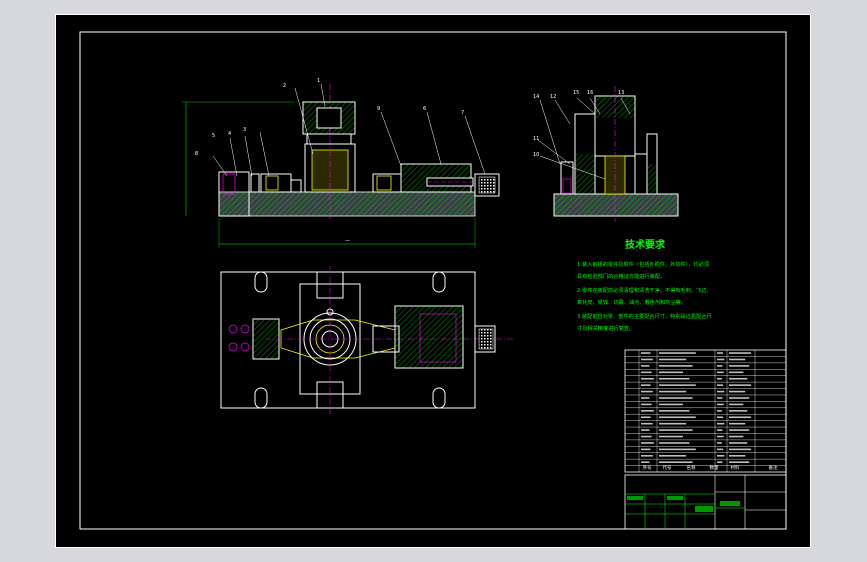 The width and height of the screenshot is (867, 562). I want to click on balloon-label: 9, so click(378, 109).